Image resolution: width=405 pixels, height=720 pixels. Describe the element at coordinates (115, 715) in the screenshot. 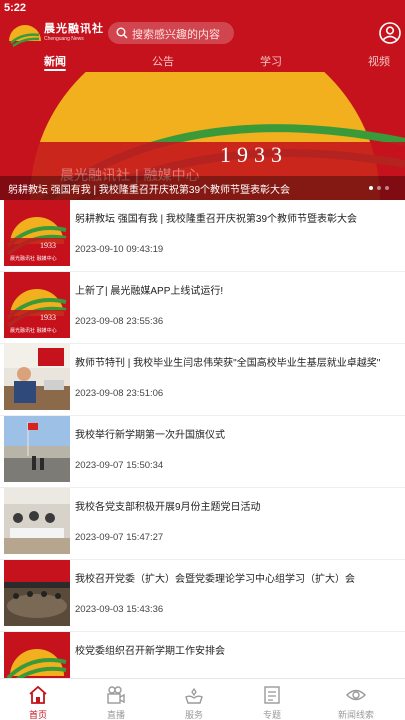

I see `nav-label: 直播` at that location.